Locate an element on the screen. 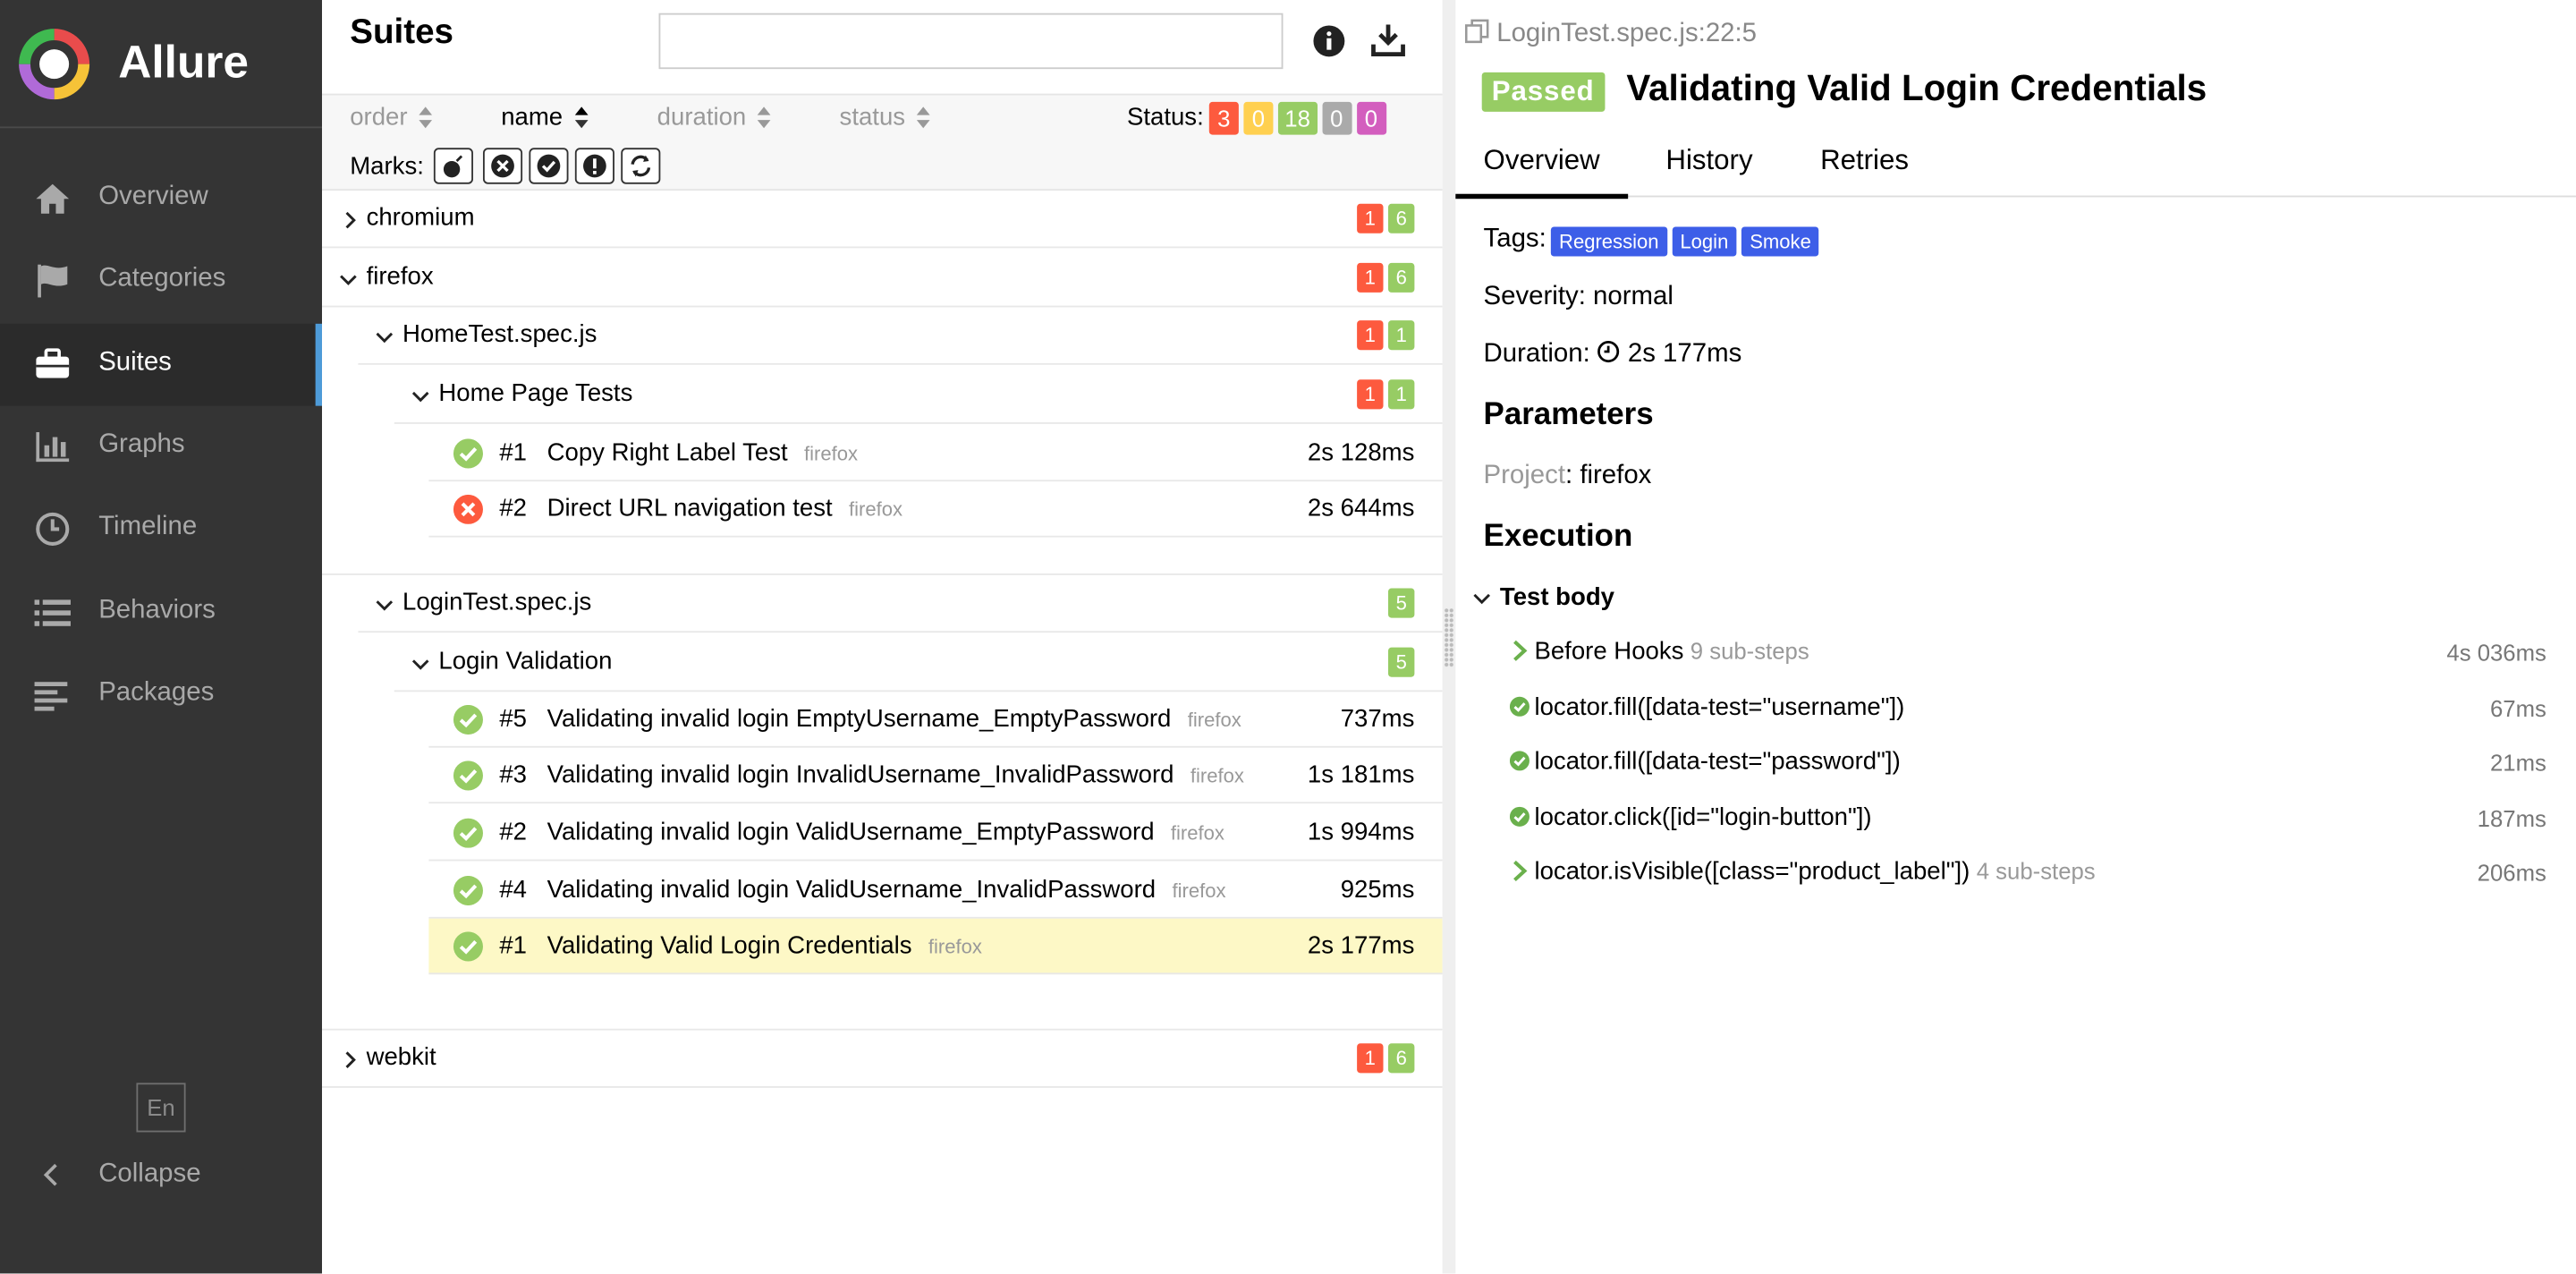 The width and height of the screenshot is (2576, 1274). mark-retries-button is located at coordinates (641, 166).